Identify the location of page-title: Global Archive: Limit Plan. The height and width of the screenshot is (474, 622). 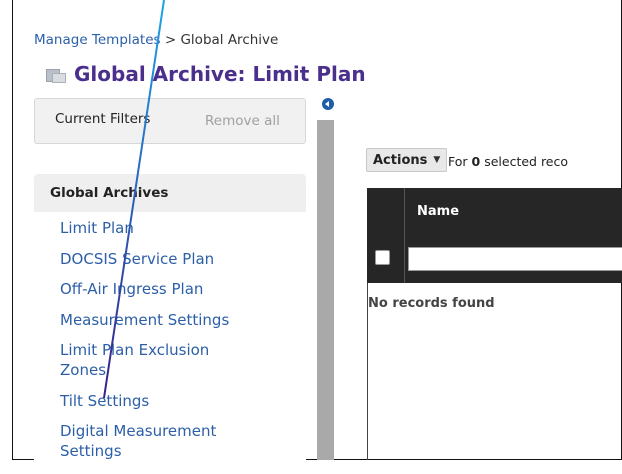
(220, 74).